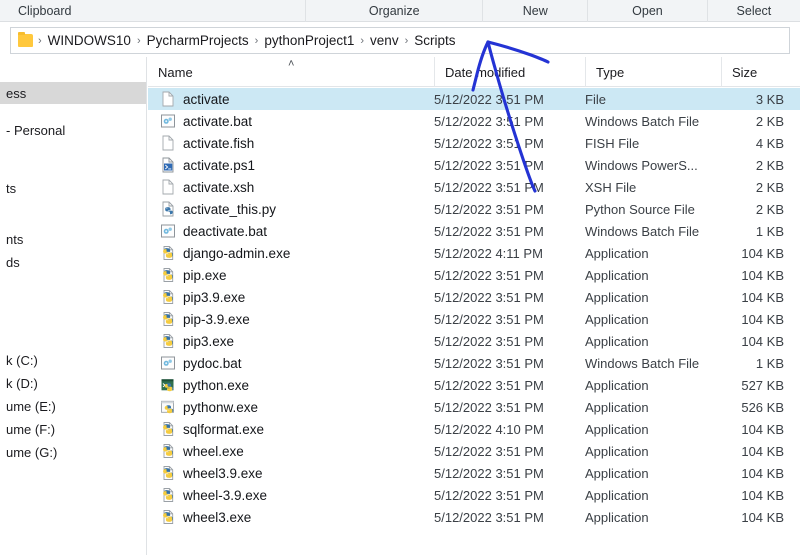 This screenshot has width=800, height=555. I want to click on breadcrumb-item-pythonproject1: pythonProject1, so click(309, 40).